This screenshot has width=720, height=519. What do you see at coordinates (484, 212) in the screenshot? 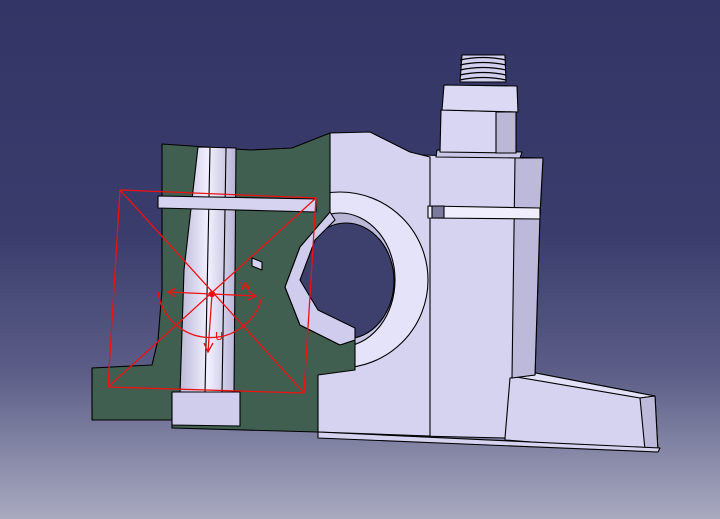
I see `clamp-slot` at bounding box center [484, 212].